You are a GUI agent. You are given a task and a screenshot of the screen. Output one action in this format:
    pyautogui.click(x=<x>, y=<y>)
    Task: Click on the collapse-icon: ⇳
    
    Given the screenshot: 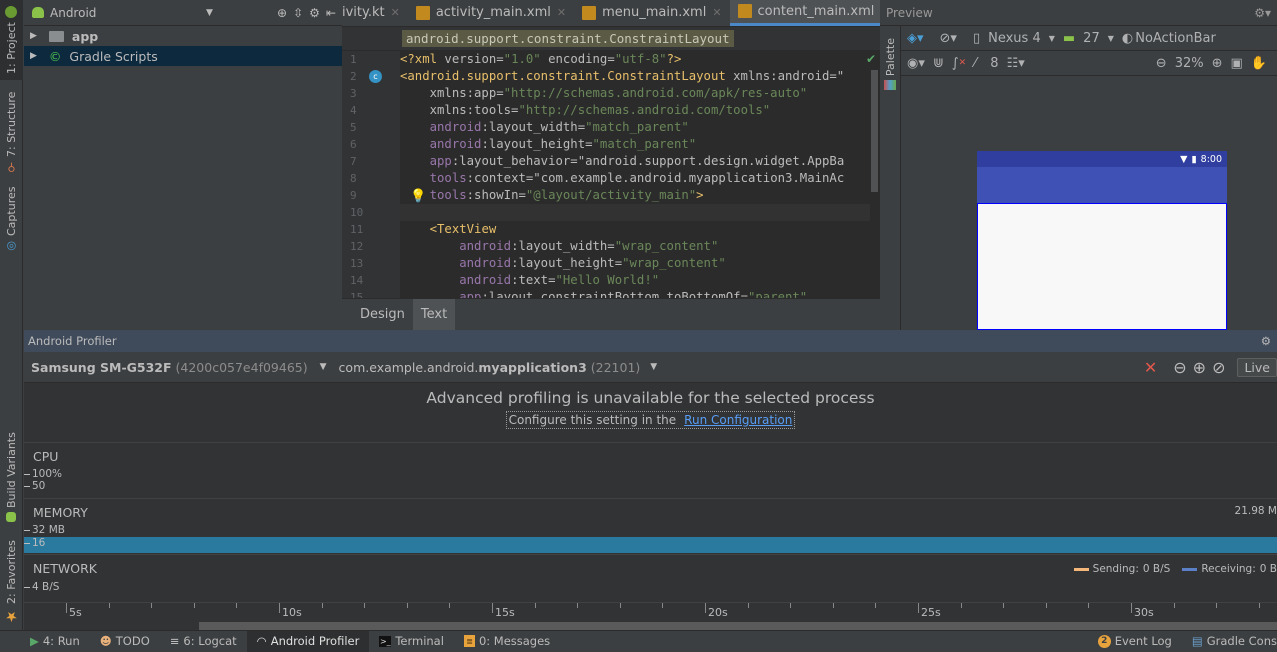 What is the action you would take?
    pyautogui.click(x=298, y=13)
    